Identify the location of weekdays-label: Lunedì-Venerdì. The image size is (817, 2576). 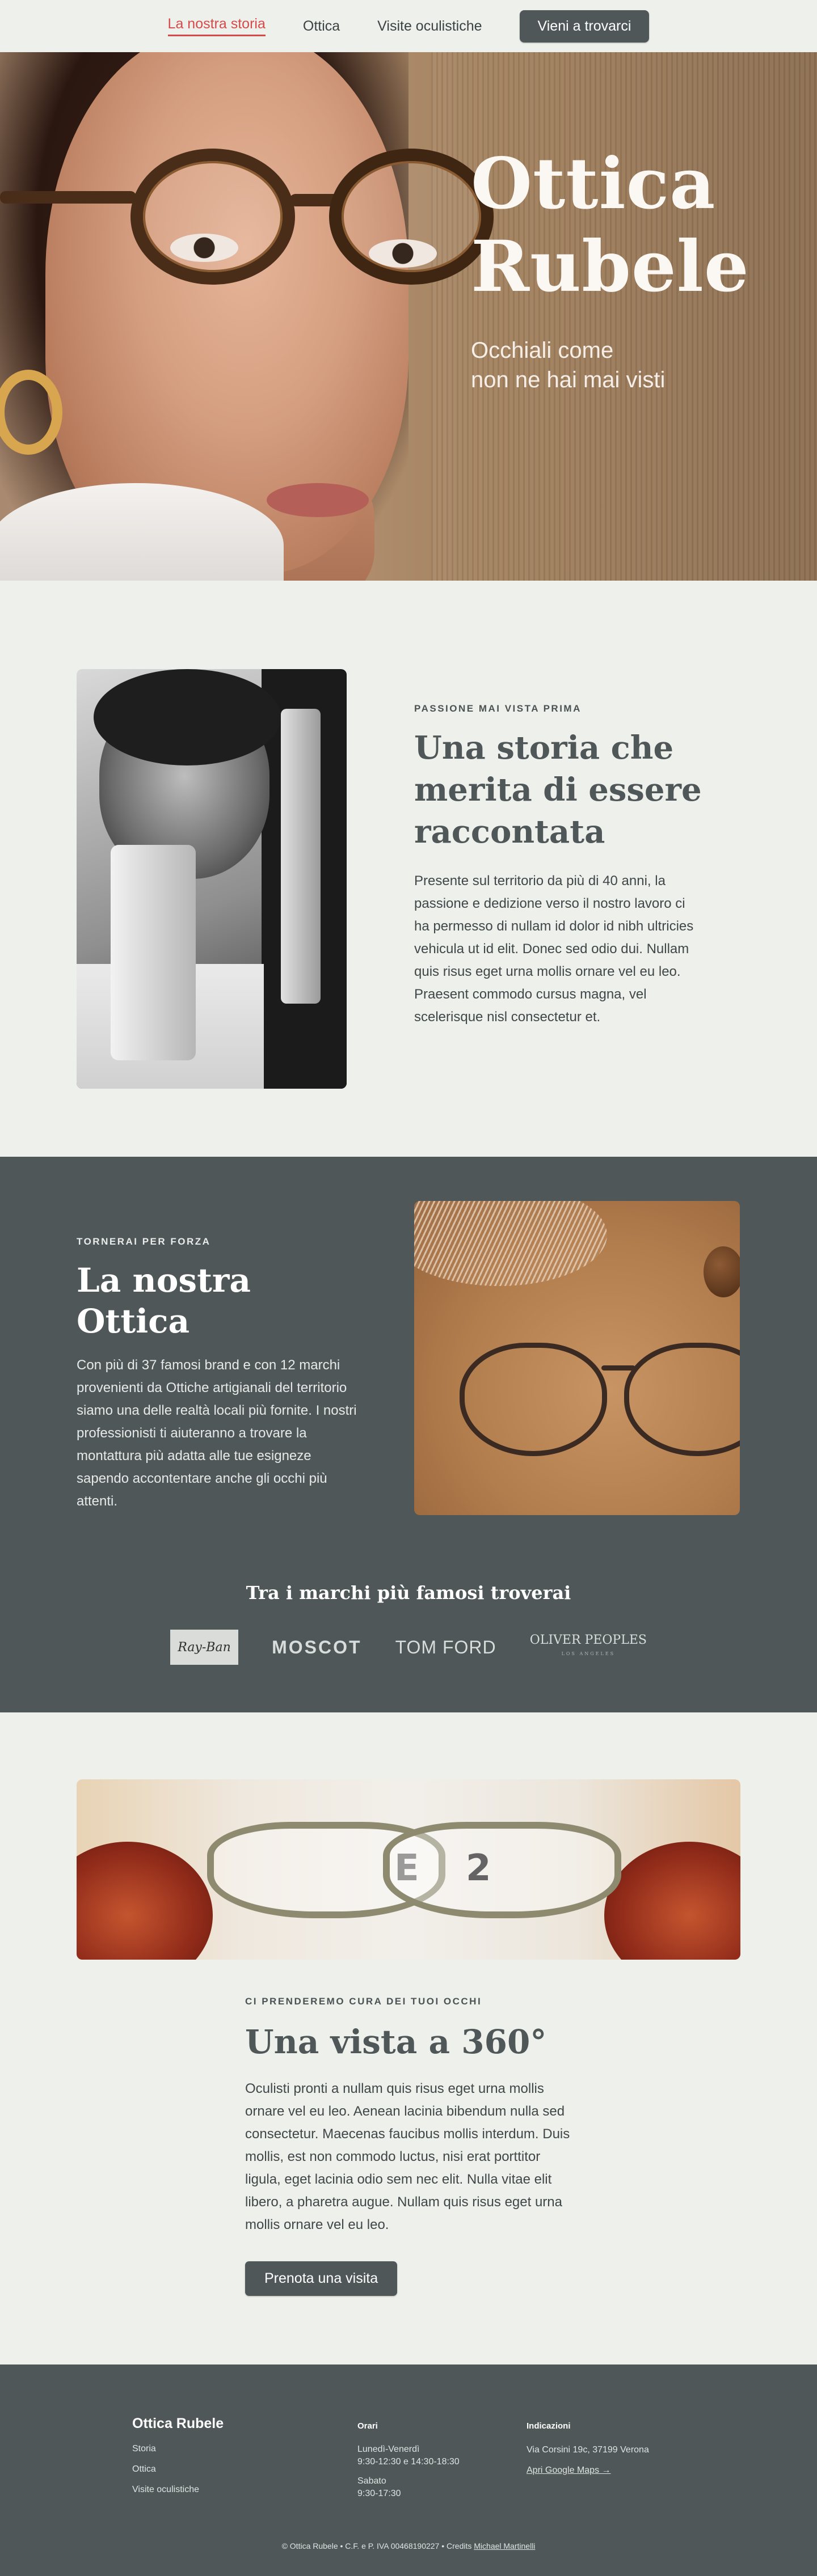
(388, 2449).